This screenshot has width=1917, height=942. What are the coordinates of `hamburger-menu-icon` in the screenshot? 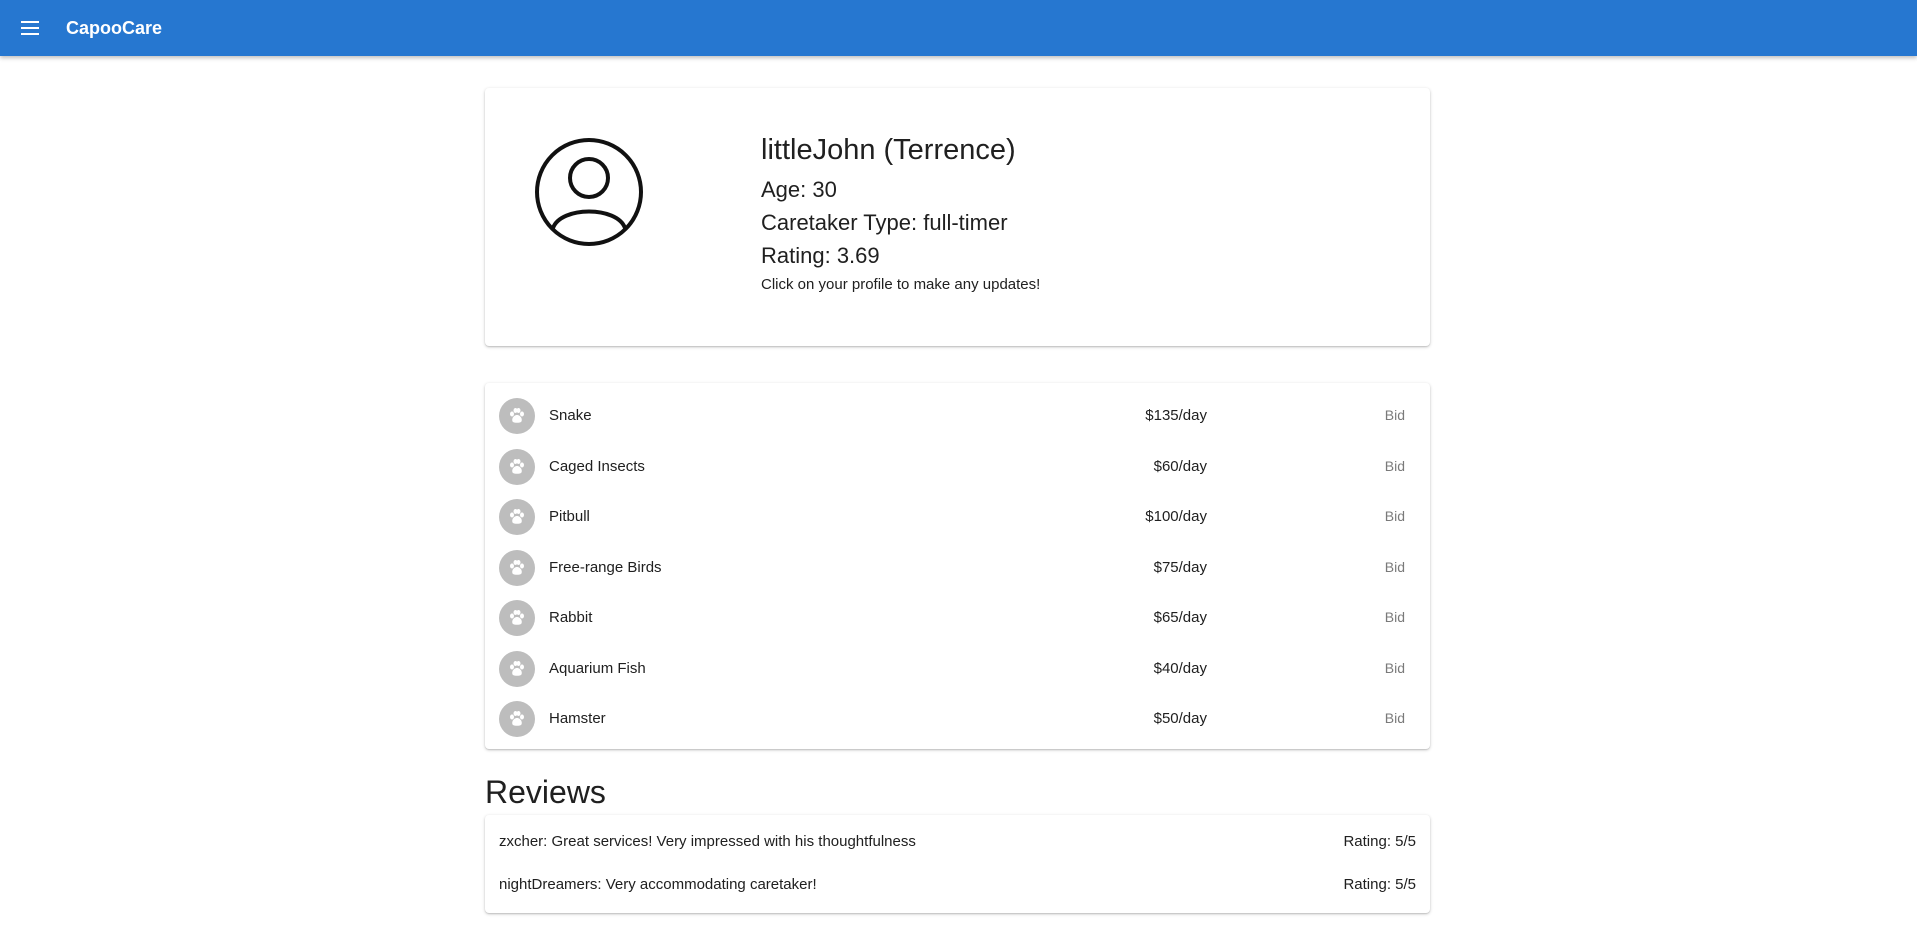 It's located at (30, 28).